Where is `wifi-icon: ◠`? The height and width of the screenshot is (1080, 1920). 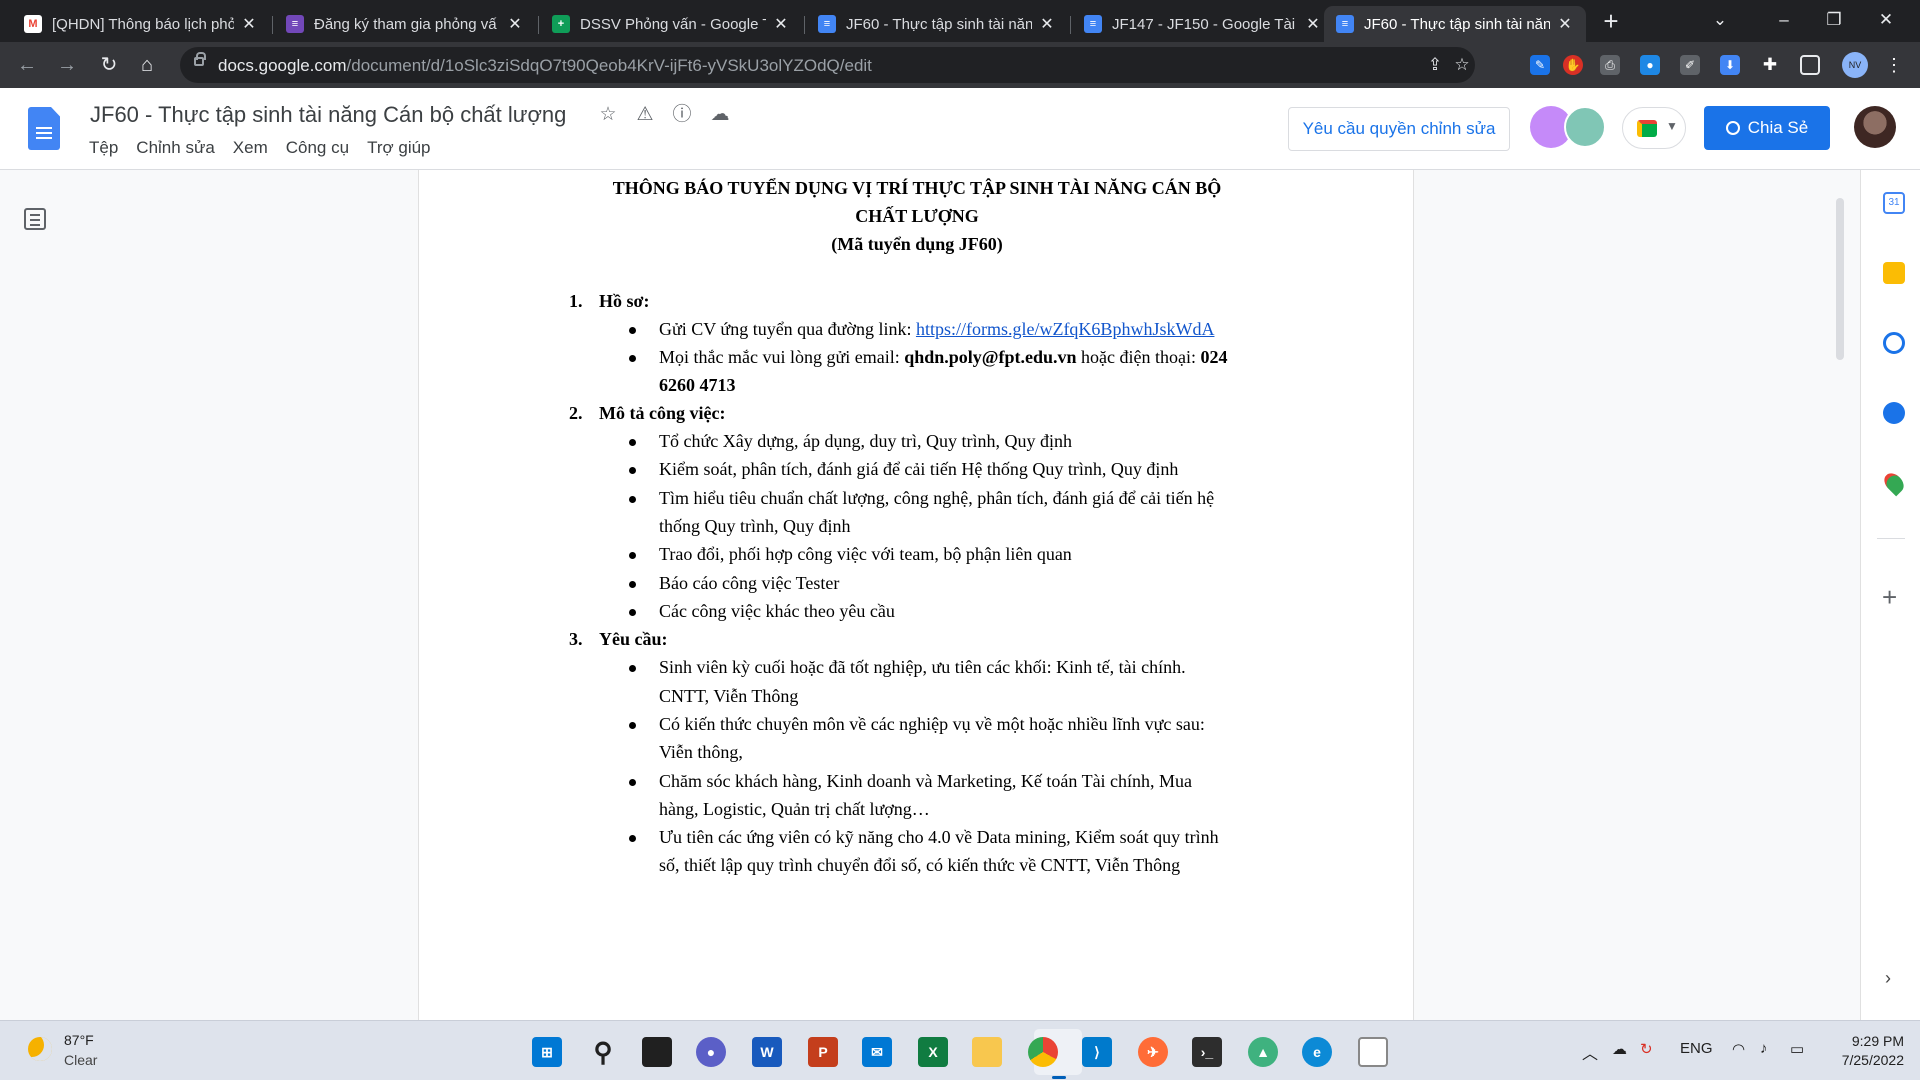
wifi-icon: ◠ is located at coordinates (1738, 1049).